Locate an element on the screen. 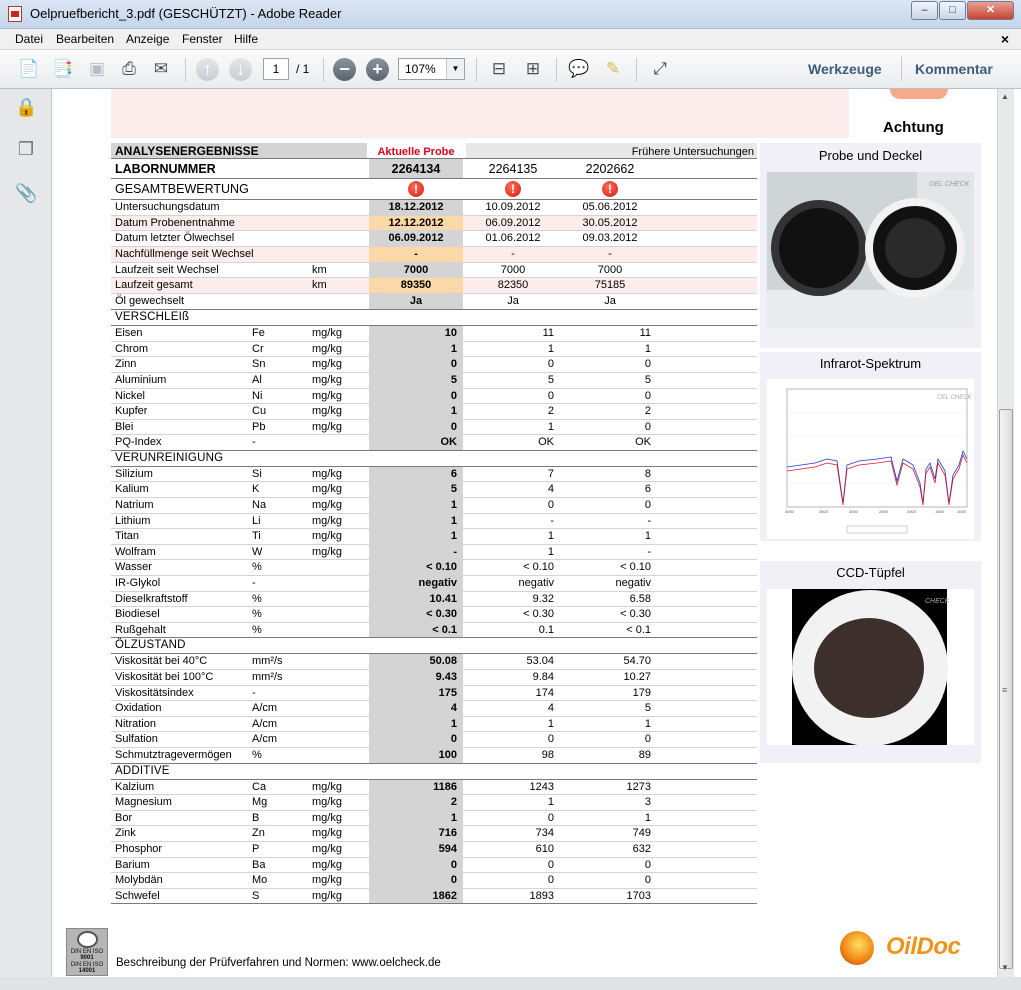 The width and height of the screenshot is (1021, 990). table-row: Blei Pb mg/kg 0 1 0 is located at coordinates (434, 427).